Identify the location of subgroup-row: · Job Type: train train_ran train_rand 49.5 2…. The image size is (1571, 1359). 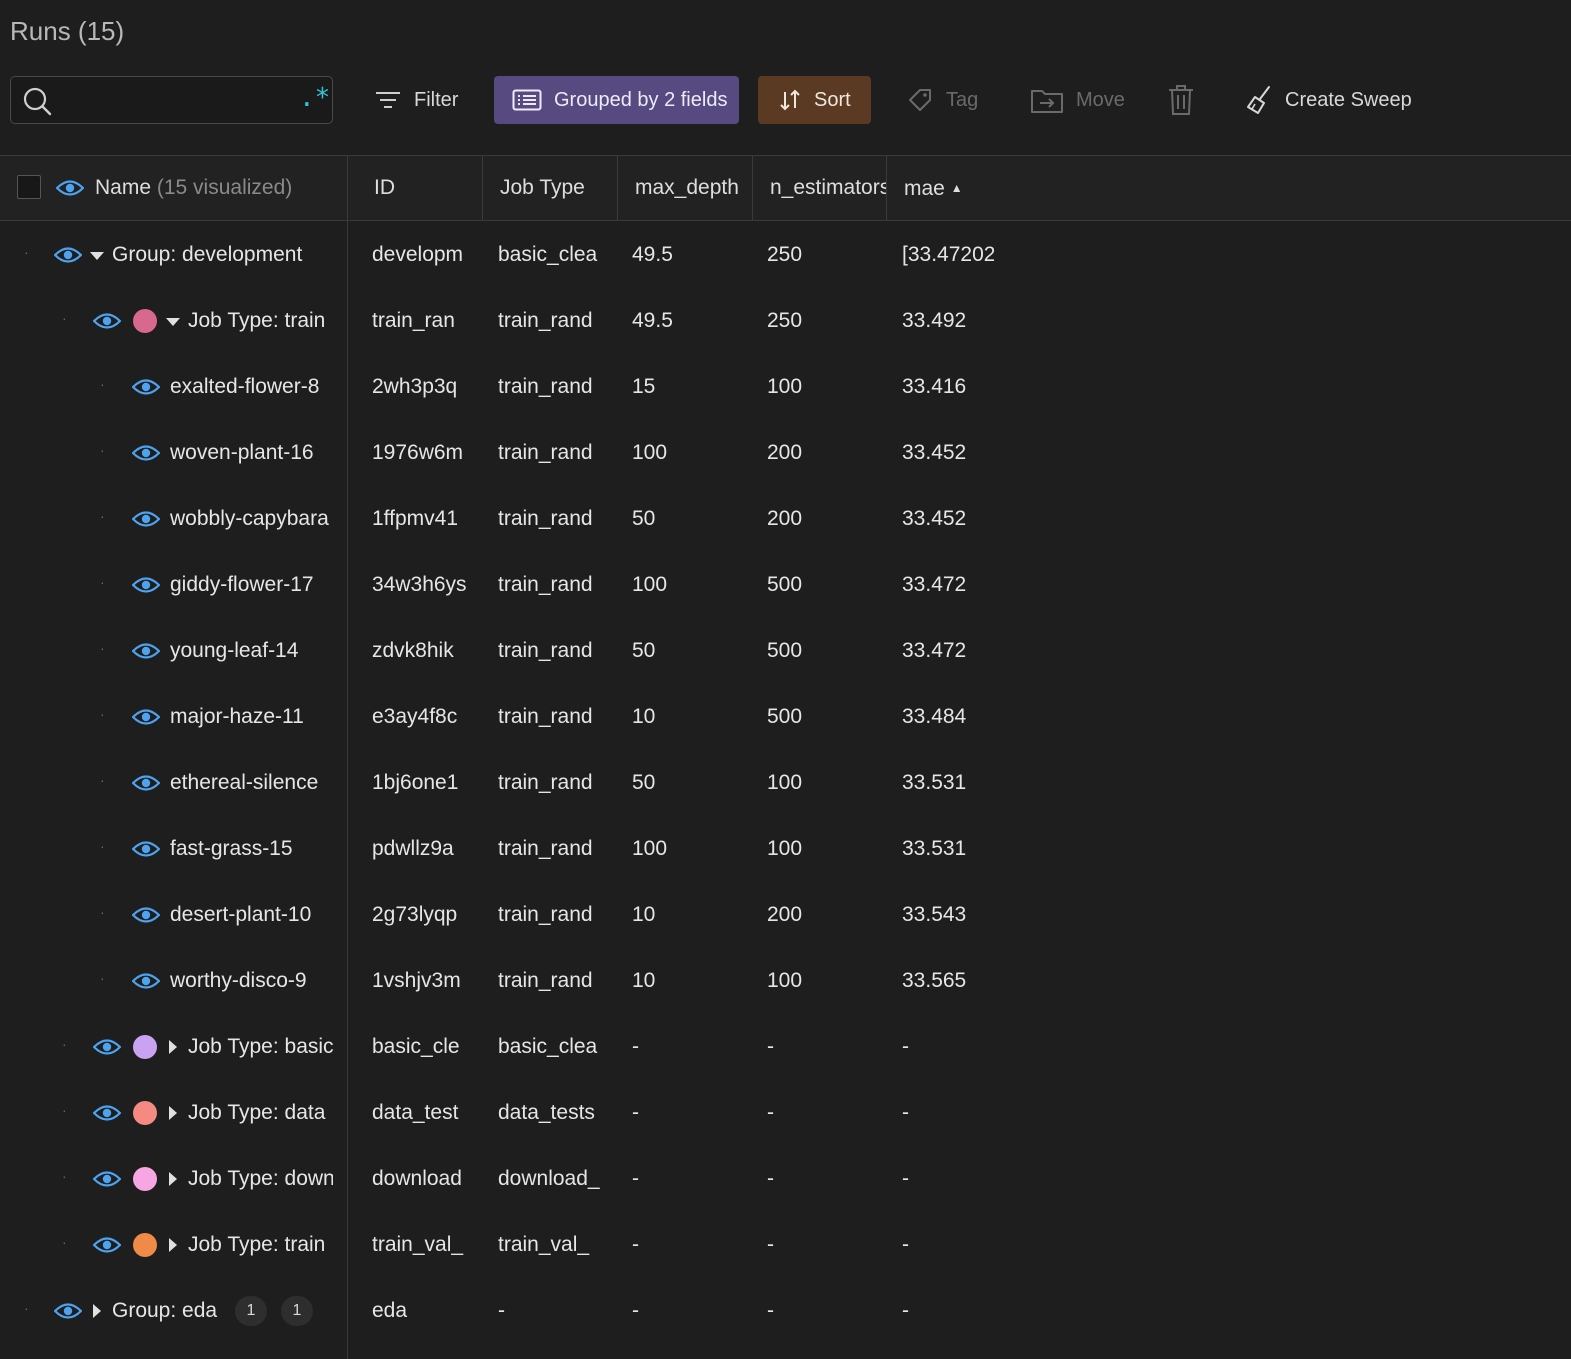
(785, 321).